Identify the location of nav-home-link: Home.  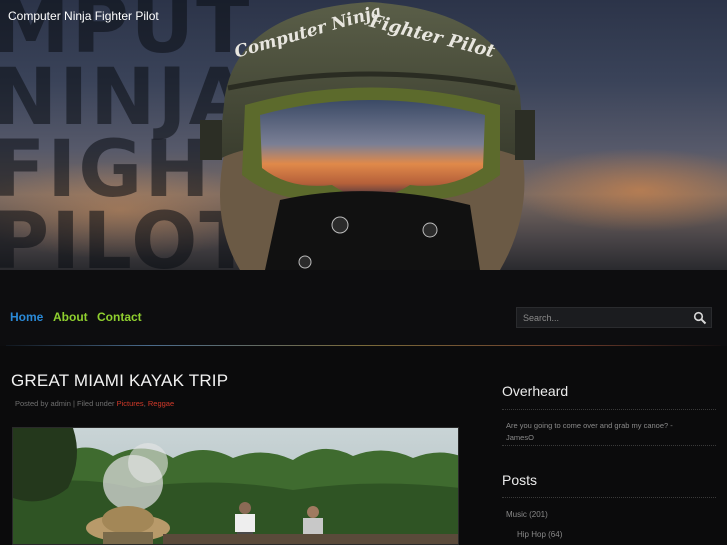
(26, 317).